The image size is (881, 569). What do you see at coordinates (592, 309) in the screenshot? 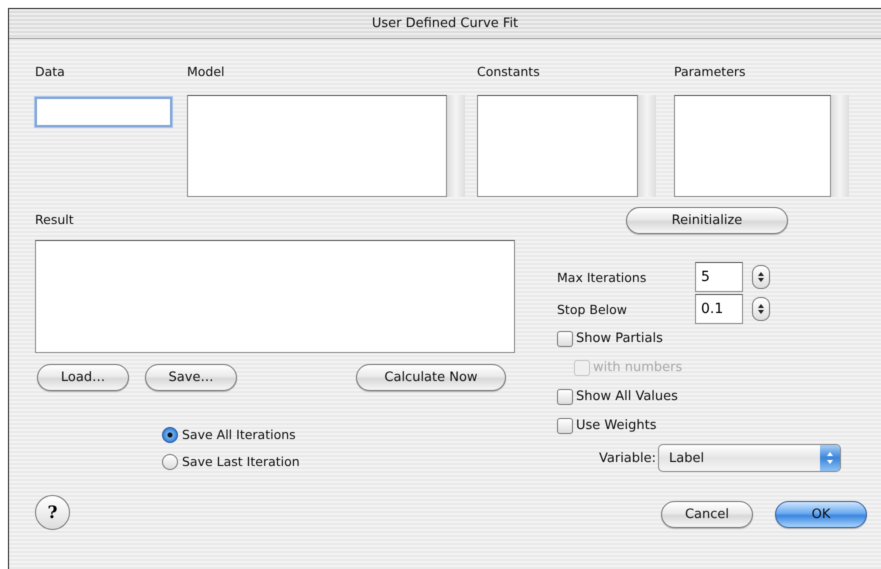
I see `field-label: Stop Below` at bounding box center [592, 309].